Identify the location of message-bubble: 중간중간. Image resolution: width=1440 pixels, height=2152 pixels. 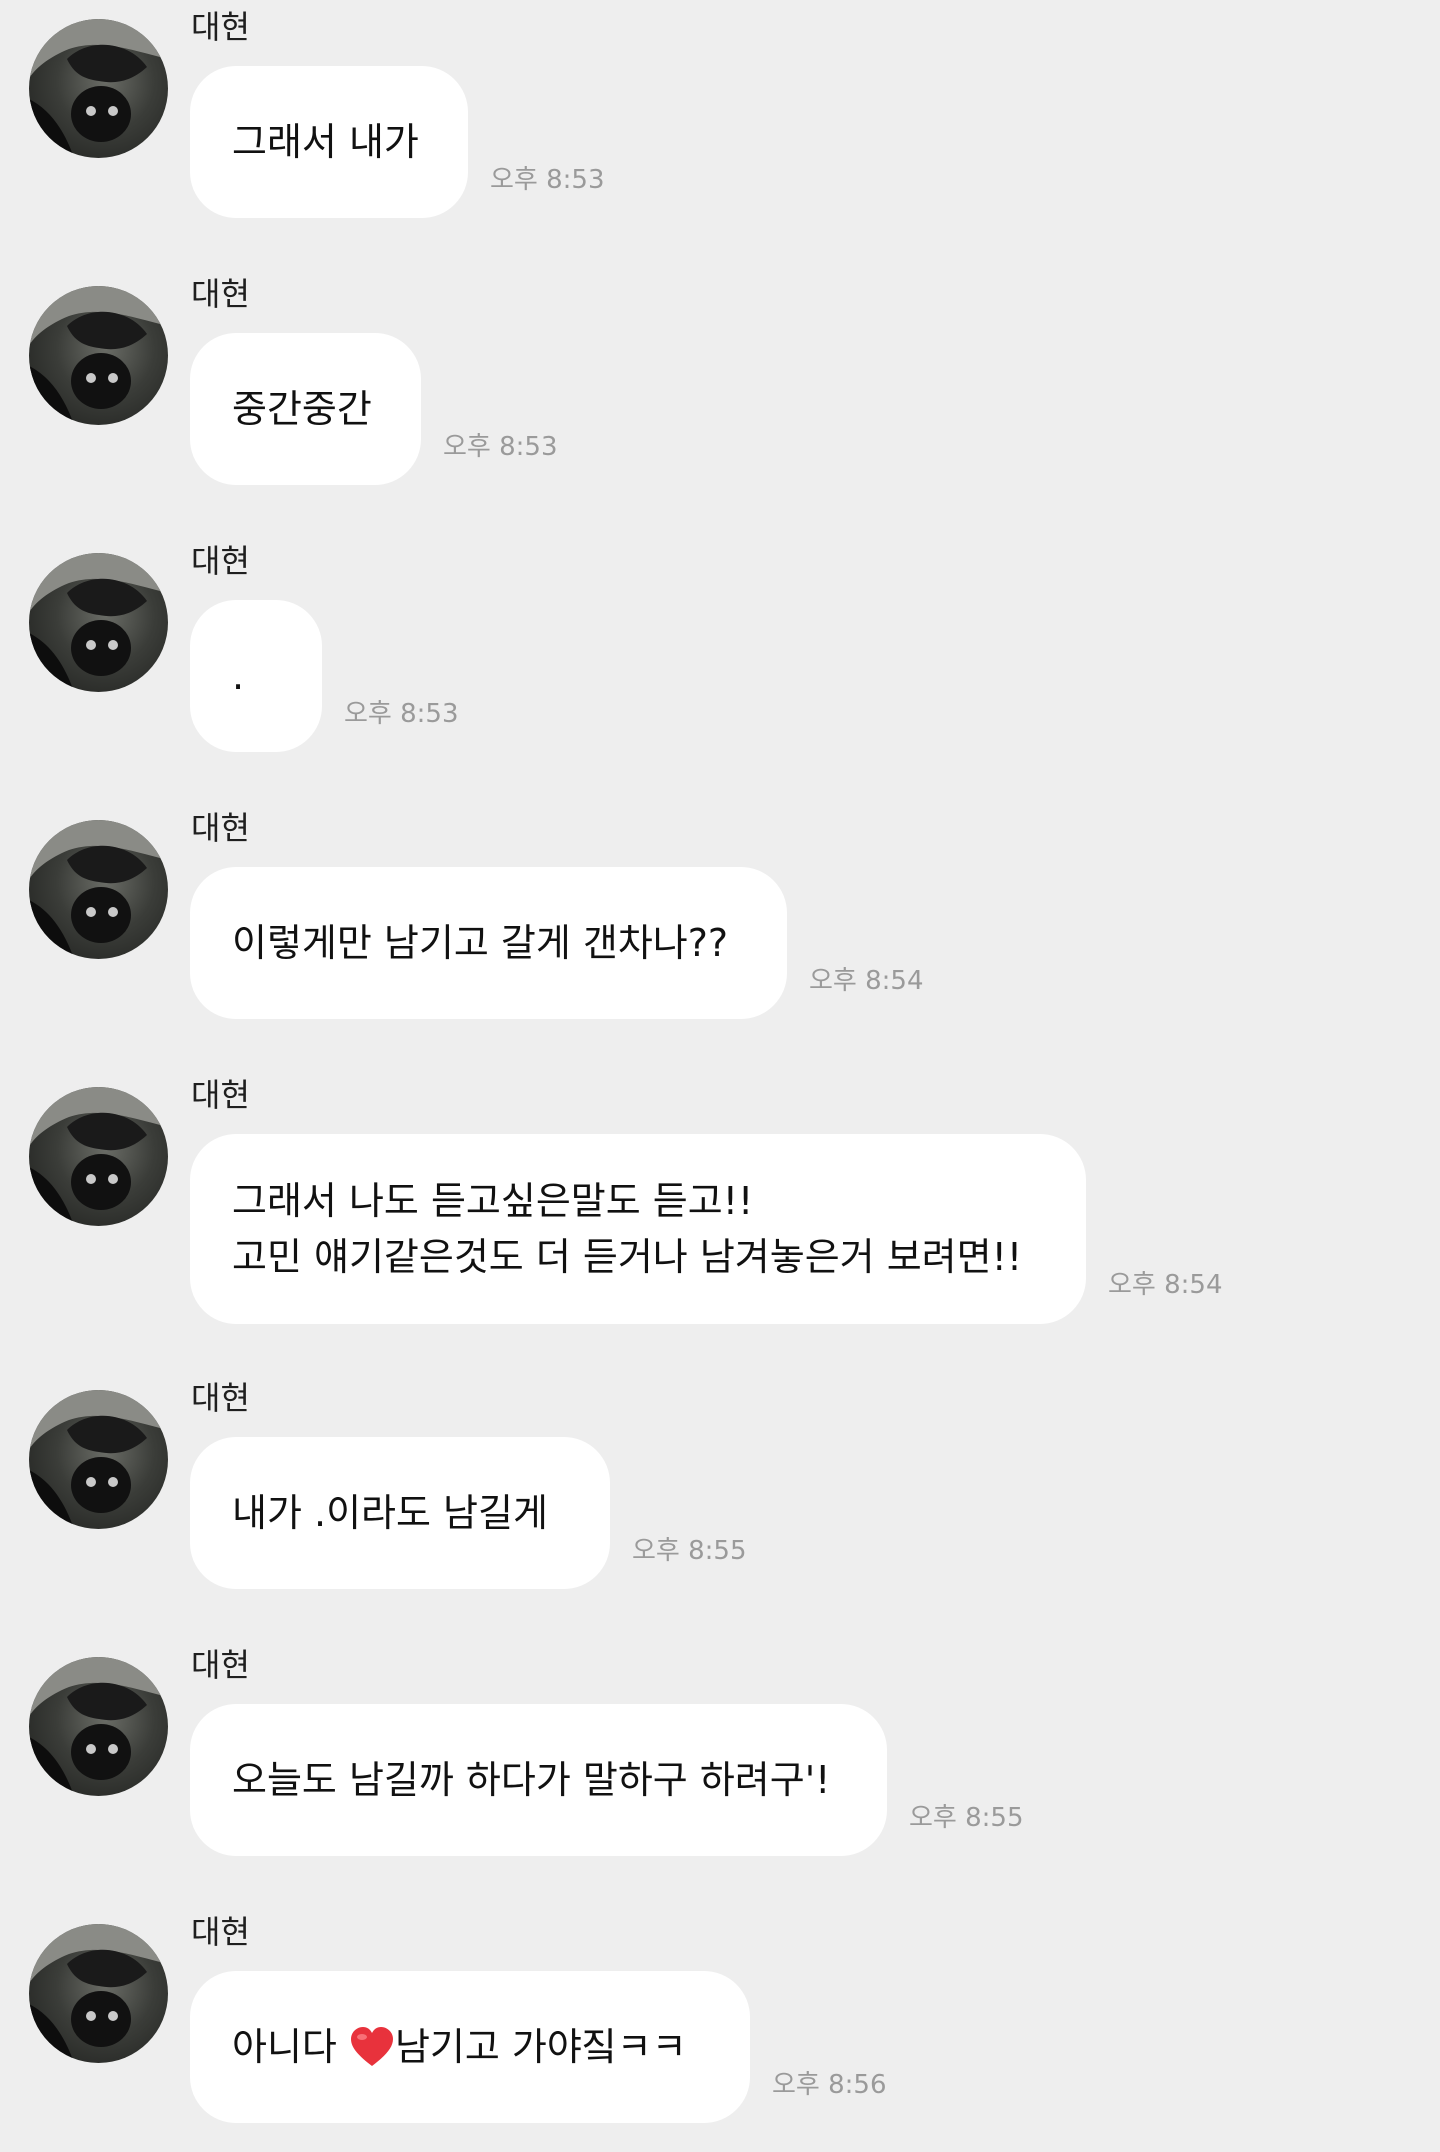
(305, 409).